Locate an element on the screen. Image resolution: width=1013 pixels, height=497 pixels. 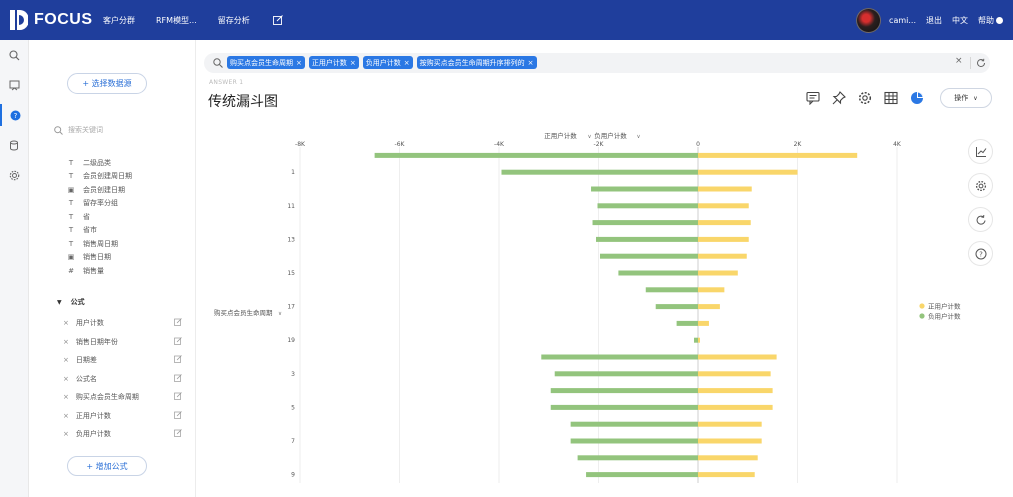
header-measure-negative: 负用户计数 is located at coordinates (610, 135).